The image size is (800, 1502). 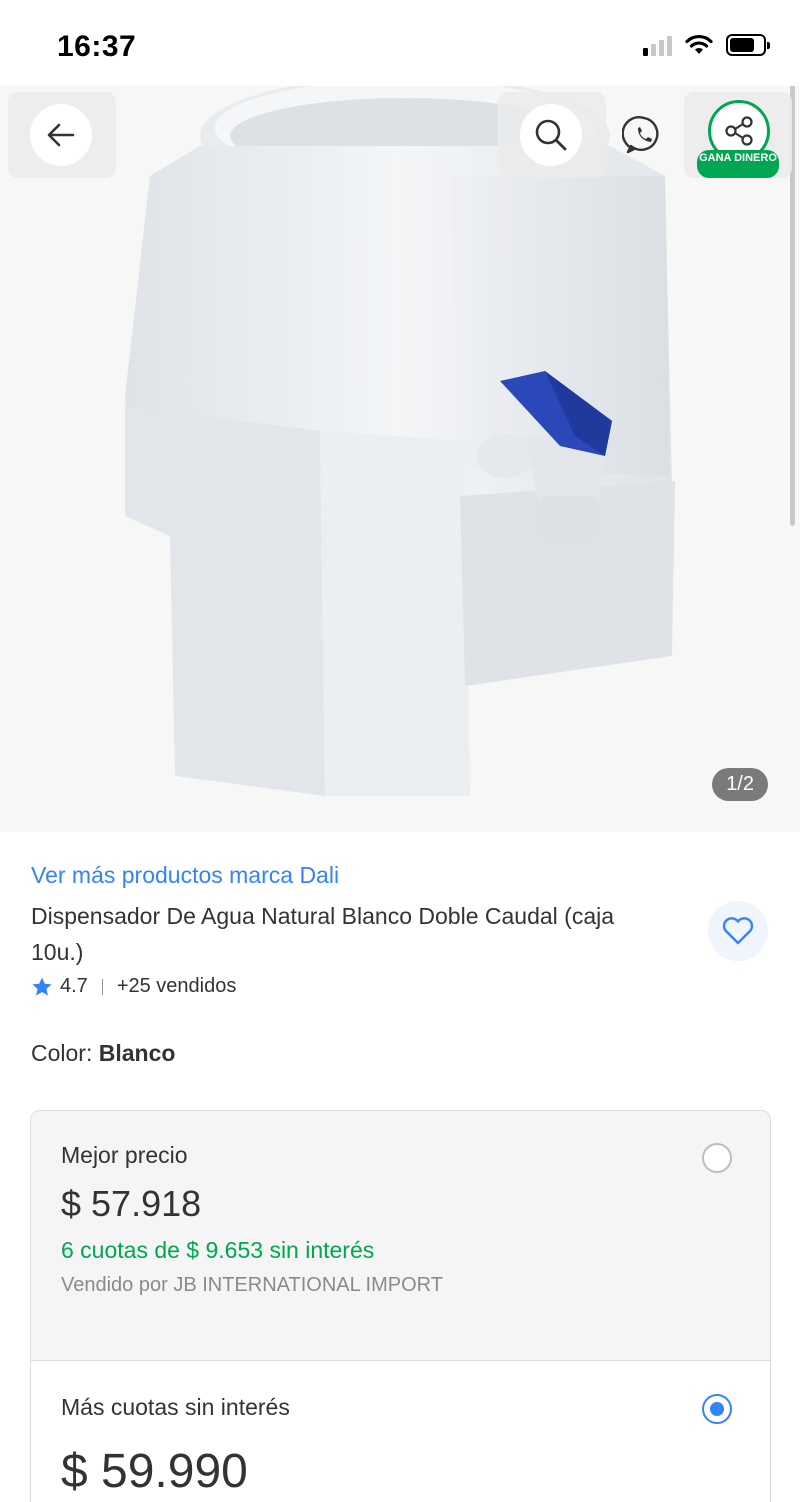 I want to click on color-label: Color:, so click(x=62, y=1053).